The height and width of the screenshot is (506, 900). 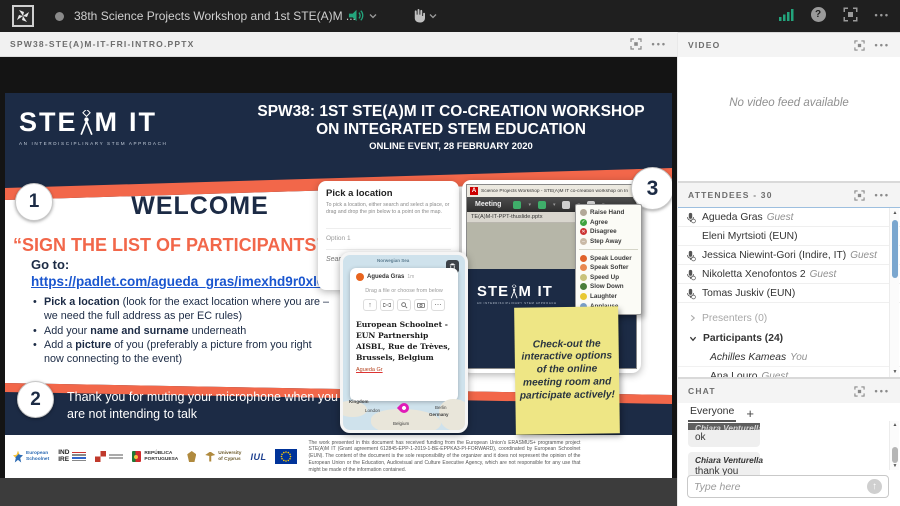 What do you see at coordinates (608, 297) in the screenshot?
I see `menu-item: Laughter` at bounding box center [608, 297].